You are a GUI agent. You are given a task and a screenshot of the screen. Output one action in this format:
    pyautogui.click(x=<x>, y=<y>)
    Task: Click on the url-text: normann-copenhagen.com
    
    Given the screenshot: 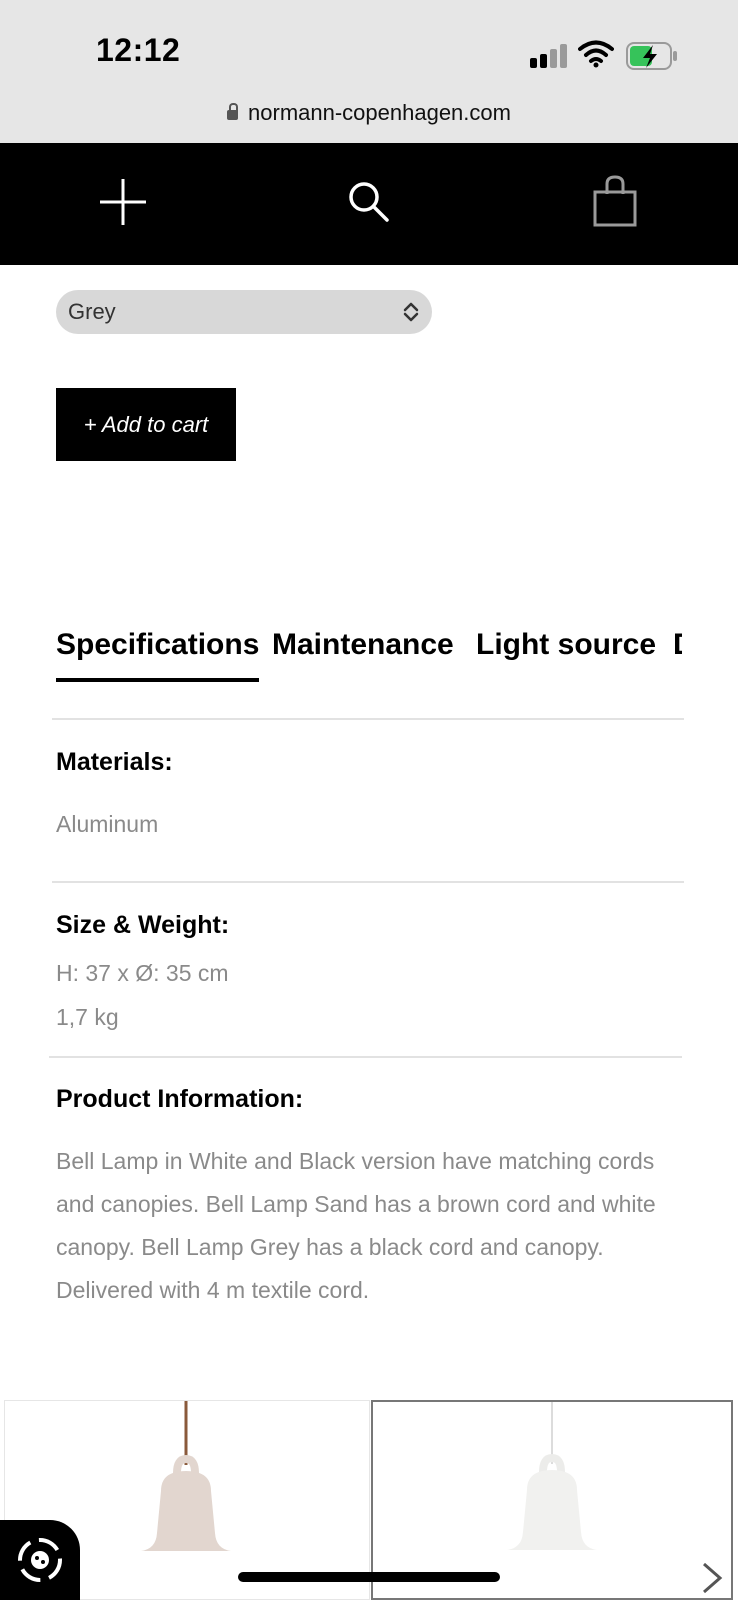 What is the action you would take?
    pyautogui.click(x=379, y=112)
    